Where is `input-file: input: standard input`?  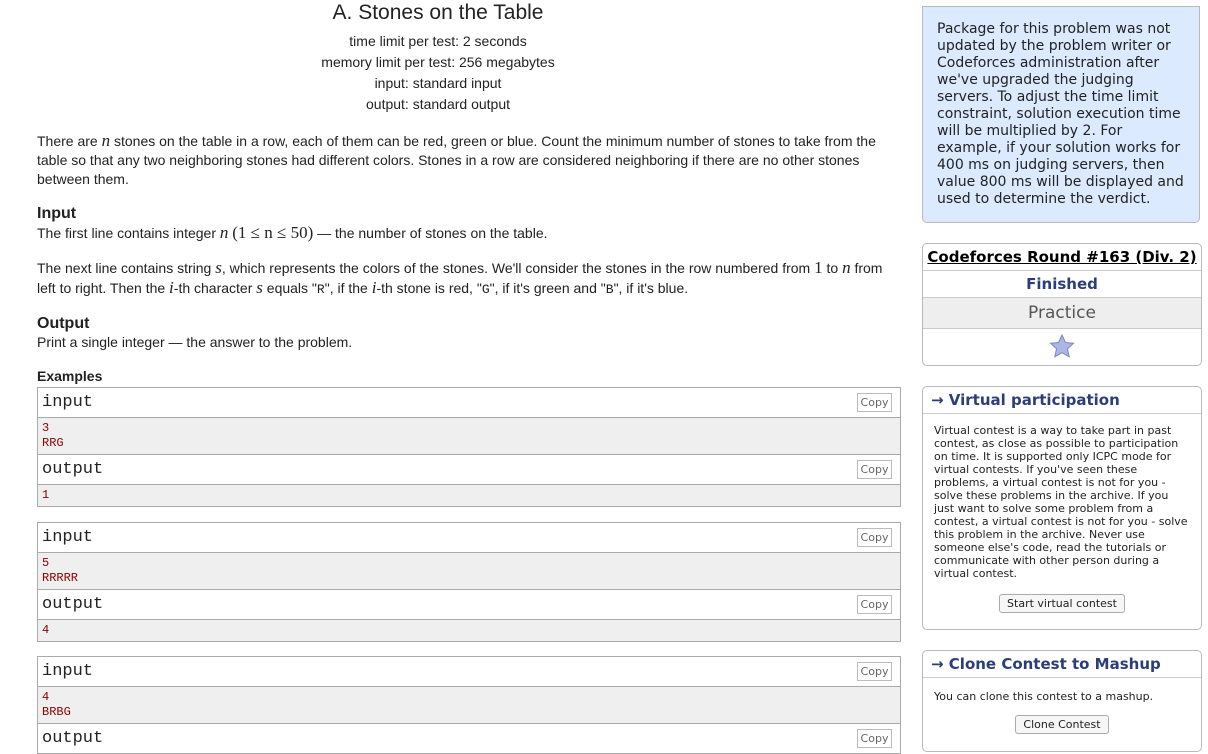
input-file: input: standard input is located at coordinates (438, 83).